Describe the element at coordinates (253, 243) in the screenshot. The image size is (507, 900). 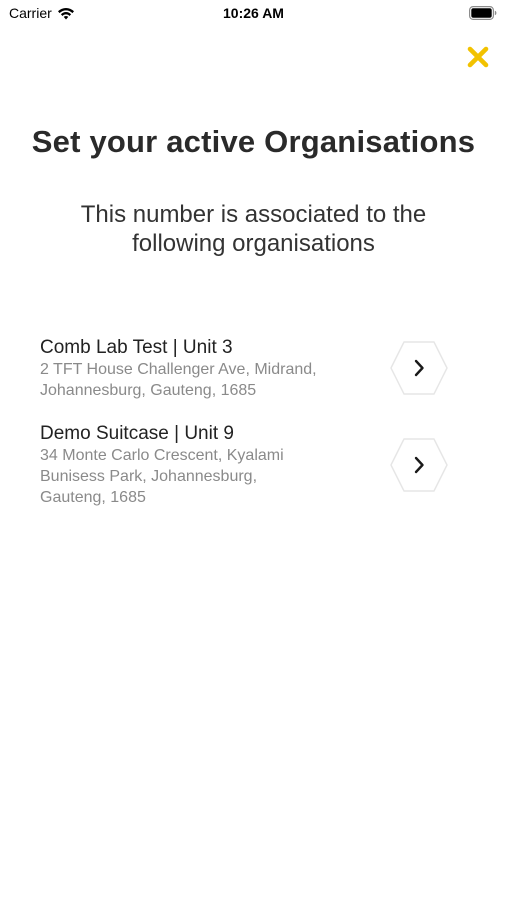
I see `subtitle-line-2: following organisations` at that location.